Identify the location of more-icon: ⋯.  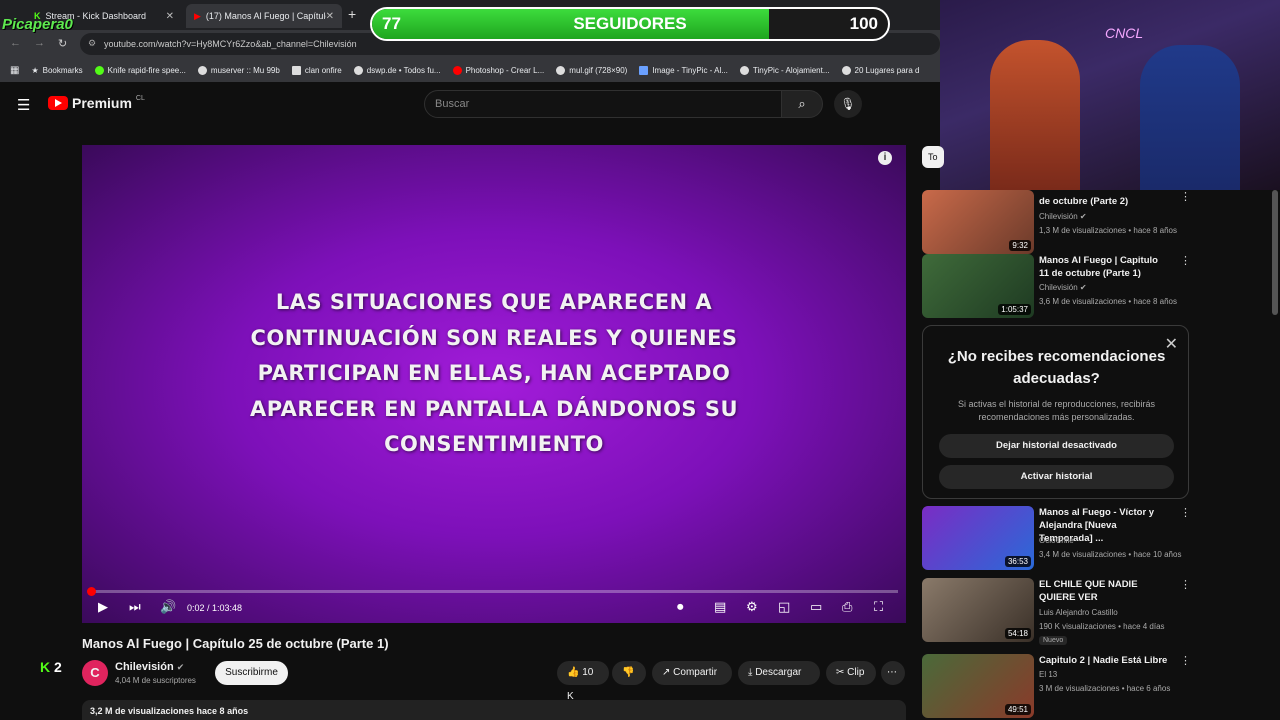
(892, 672).